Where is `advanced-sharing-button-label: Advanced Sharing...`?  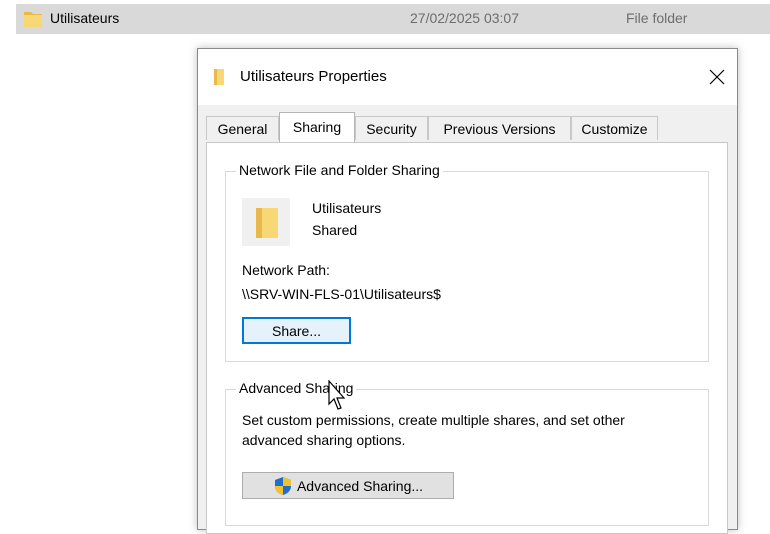
advanced-sharing-button-label: Advanced Sharing... is located at coordinates (360, 485).